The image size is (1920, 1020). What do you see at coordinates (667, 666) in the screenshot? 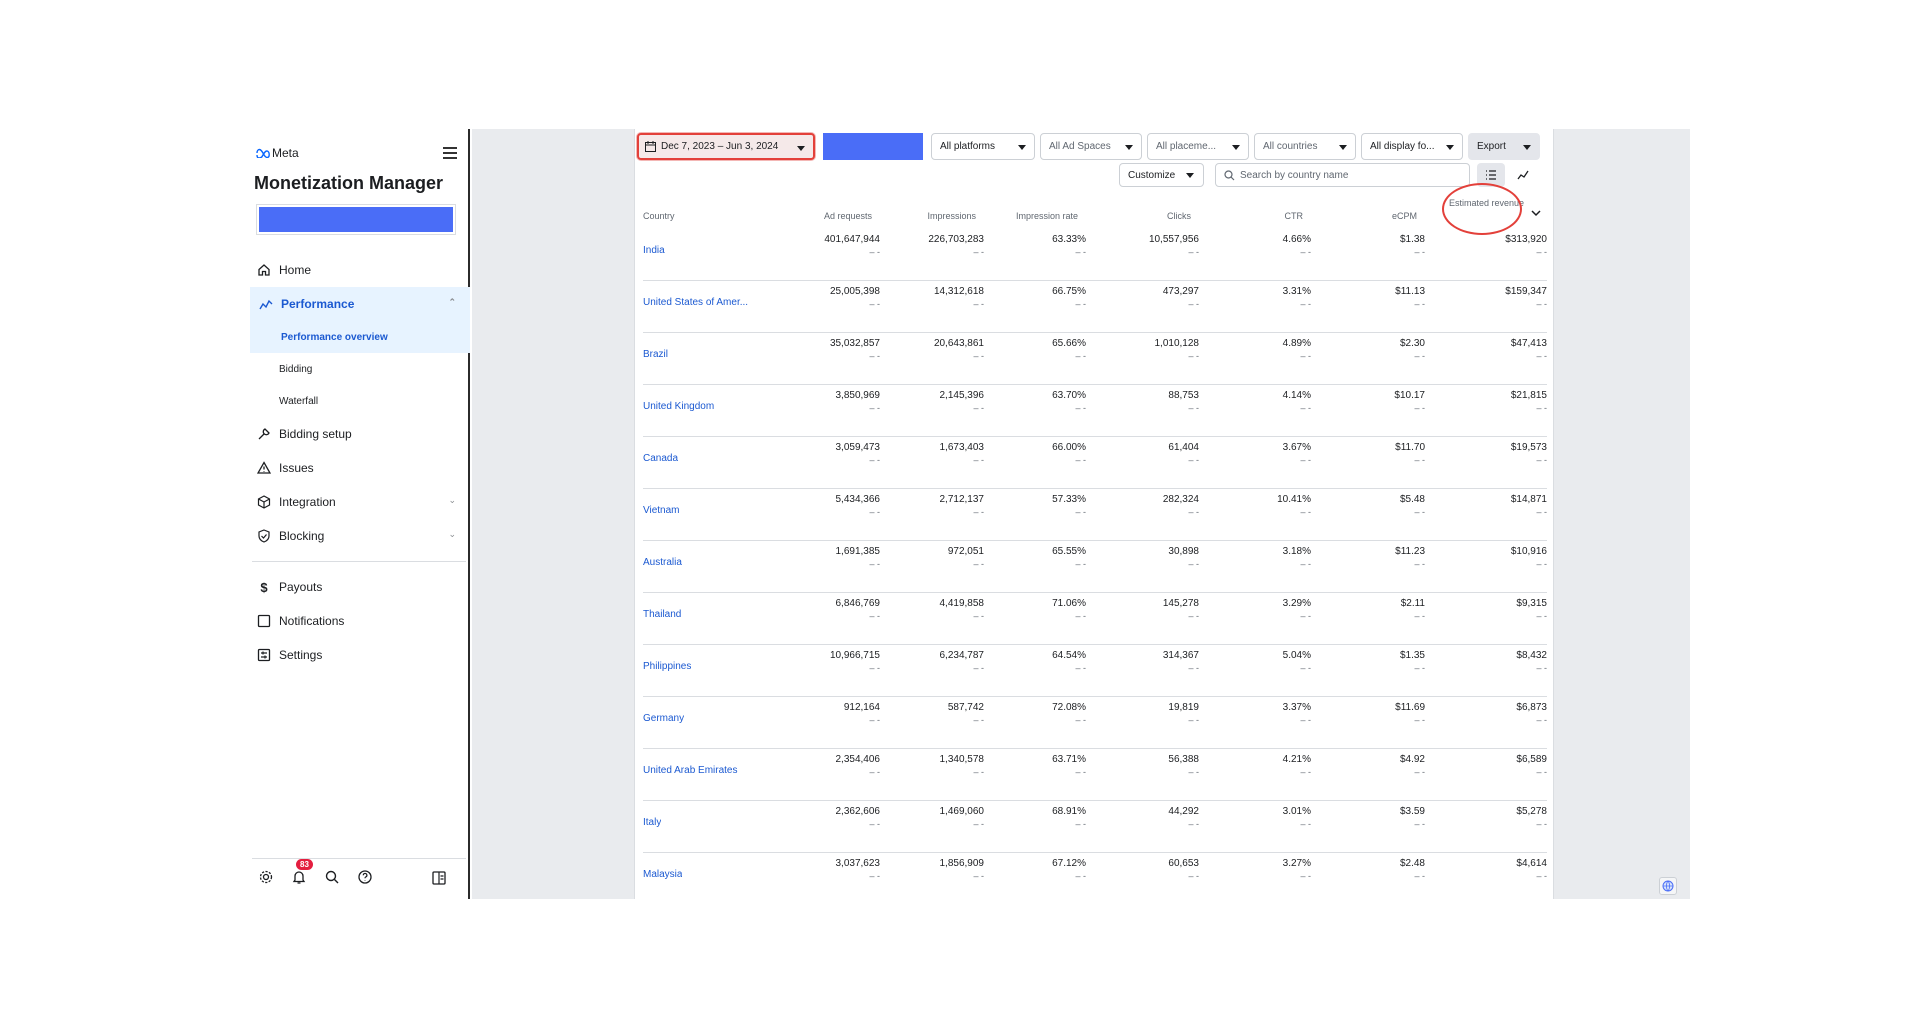
I see `country-link: Philippines` at bounding box center [667, 666].